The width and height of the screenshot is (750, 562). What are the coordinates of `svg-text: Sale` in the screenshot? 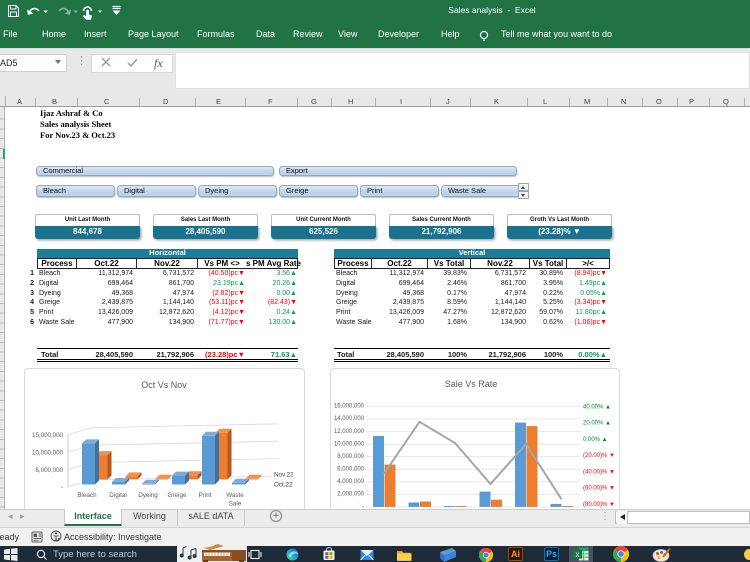 It's located at (235, 504).